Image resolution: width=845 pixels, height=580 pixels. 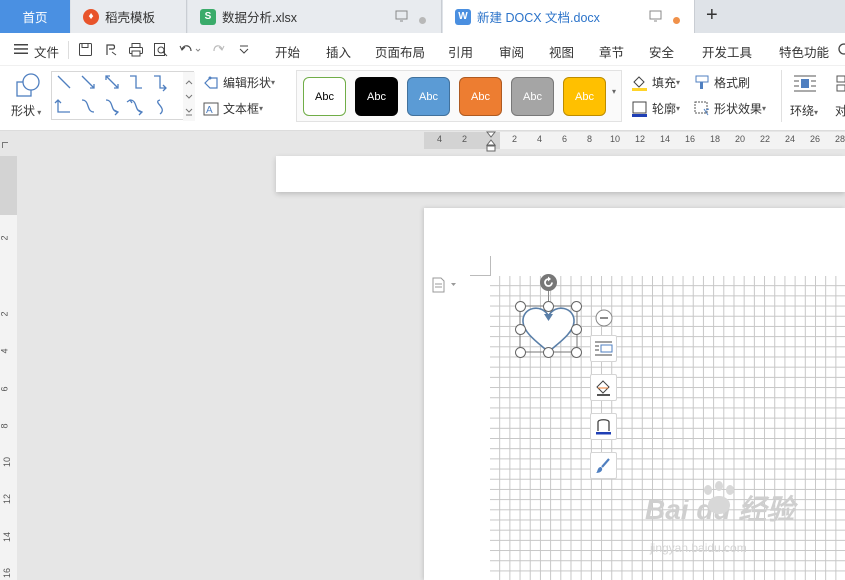 I want to click on style-gallery-more-icon: ▾, so click(x=614, y=91).